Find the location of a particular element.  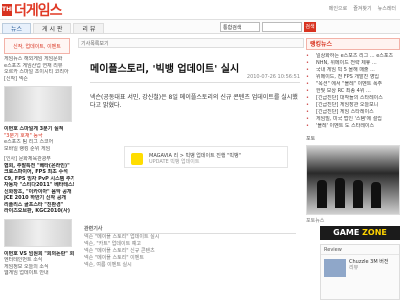

left-line: 자동차 "스티다2011" 베타테스트 is located at coordinates (39, 185).